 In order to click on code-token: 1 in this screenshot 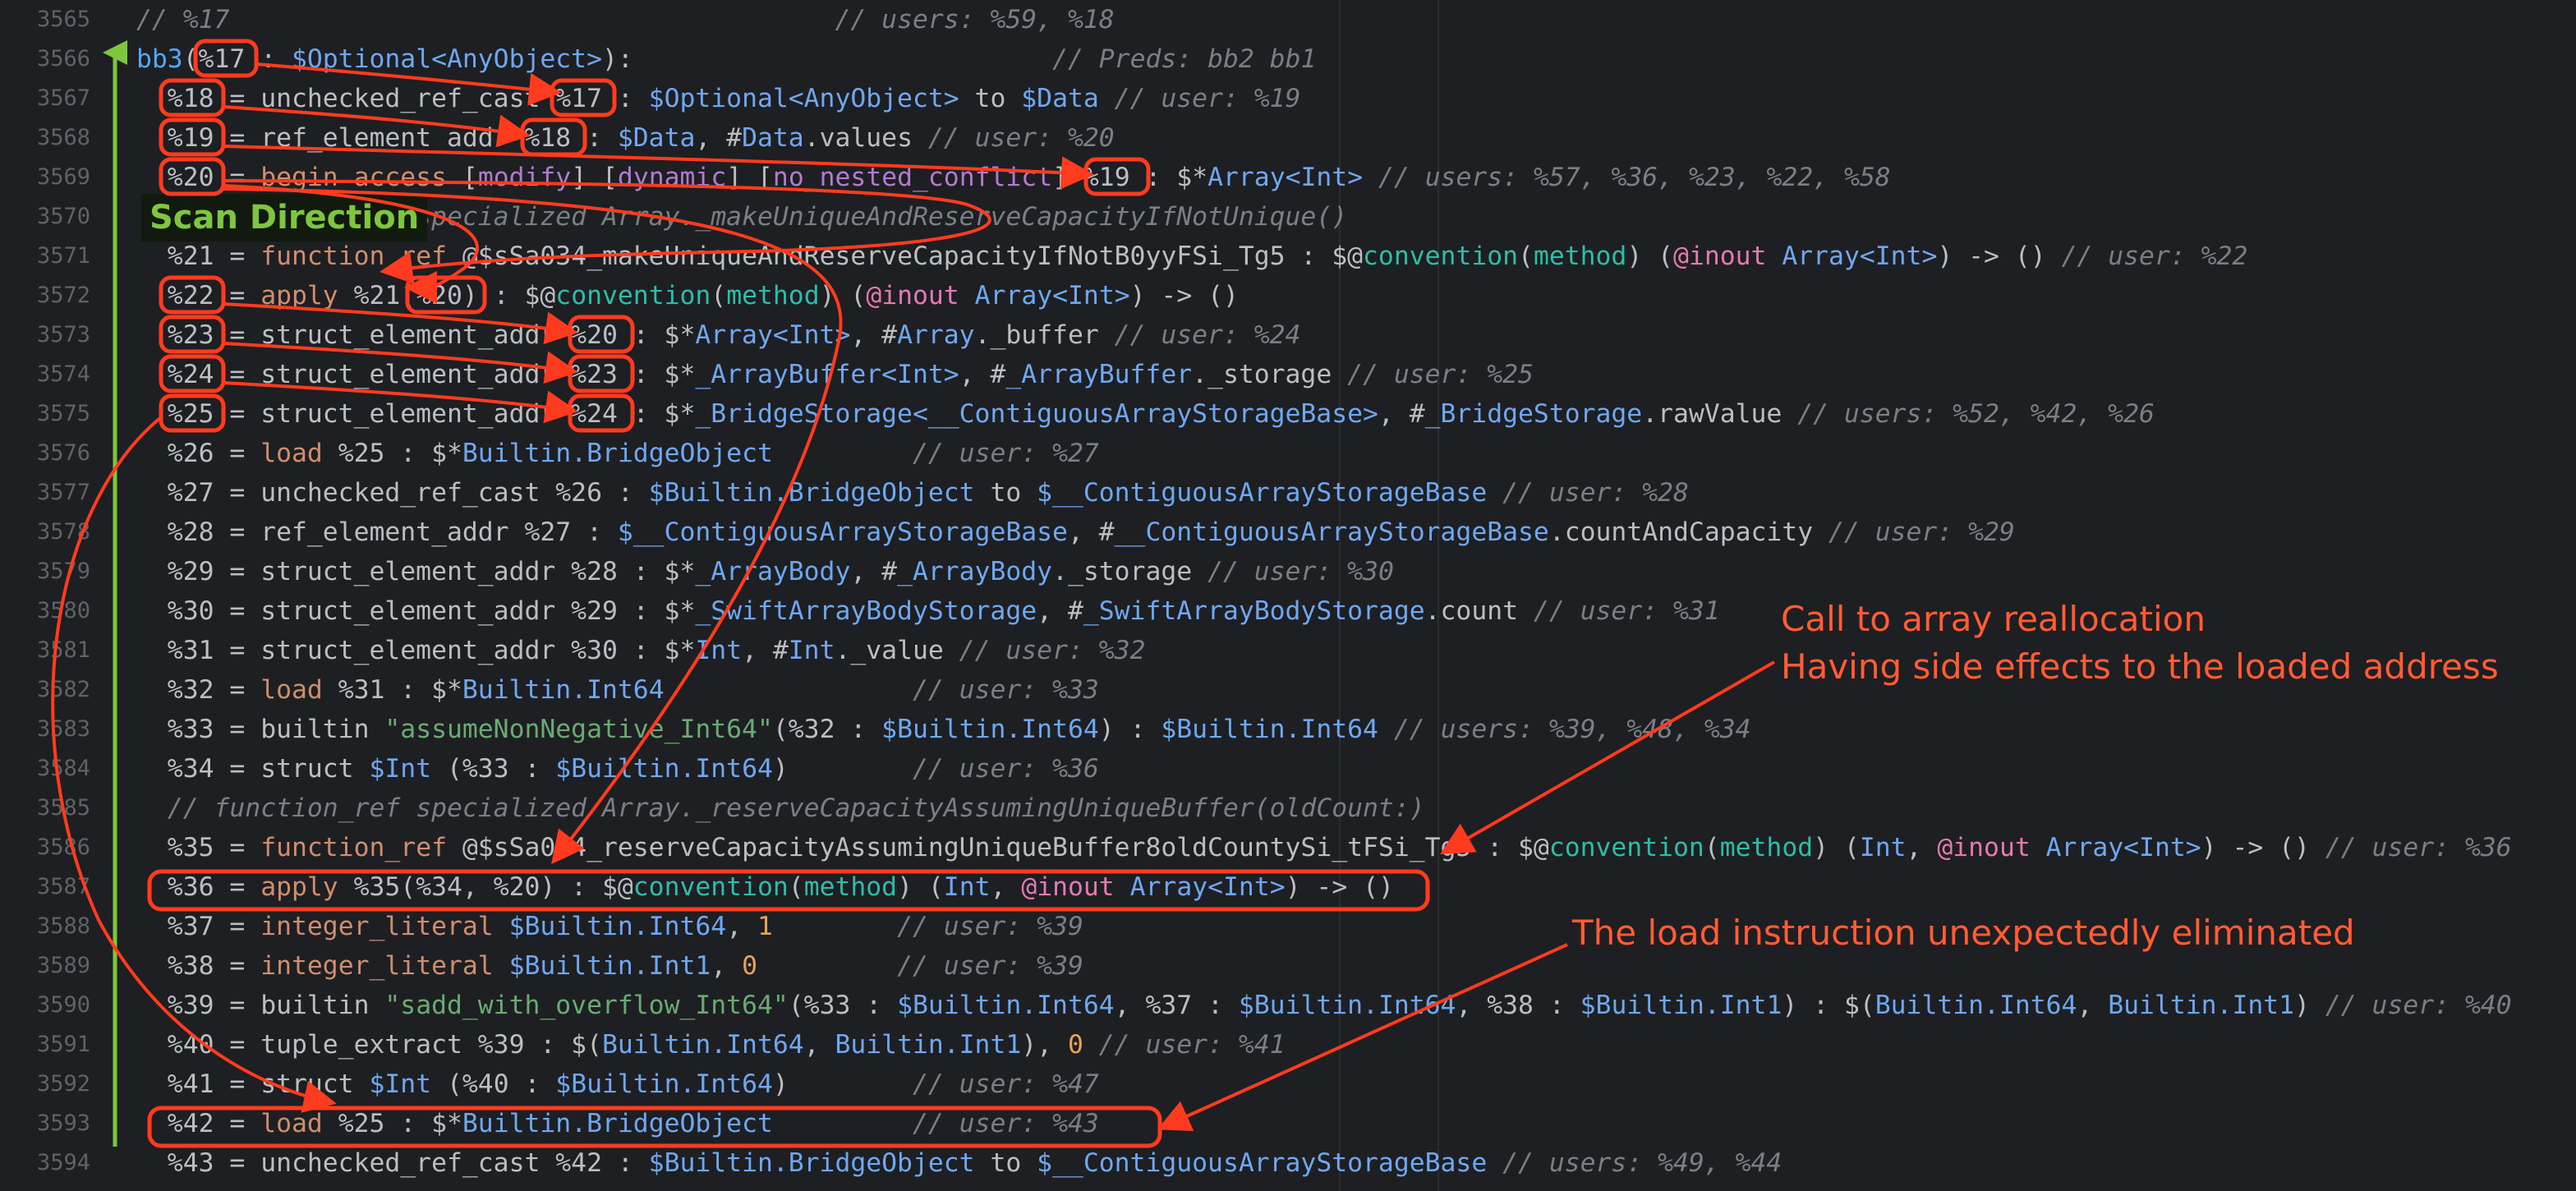, I will do `click(765, 927)`.